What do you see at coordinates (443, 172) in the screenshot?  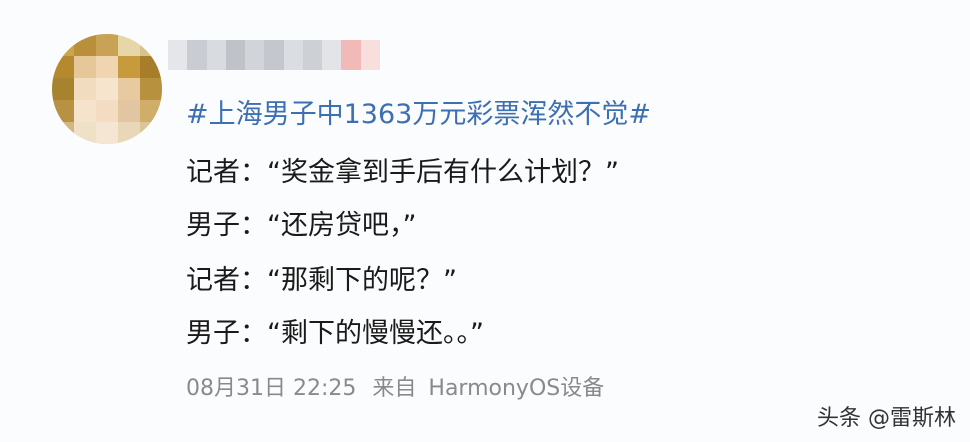 I see `dialogue-text: “奖金拿到手后有什么计划？”` at bounding box center [443, 172].